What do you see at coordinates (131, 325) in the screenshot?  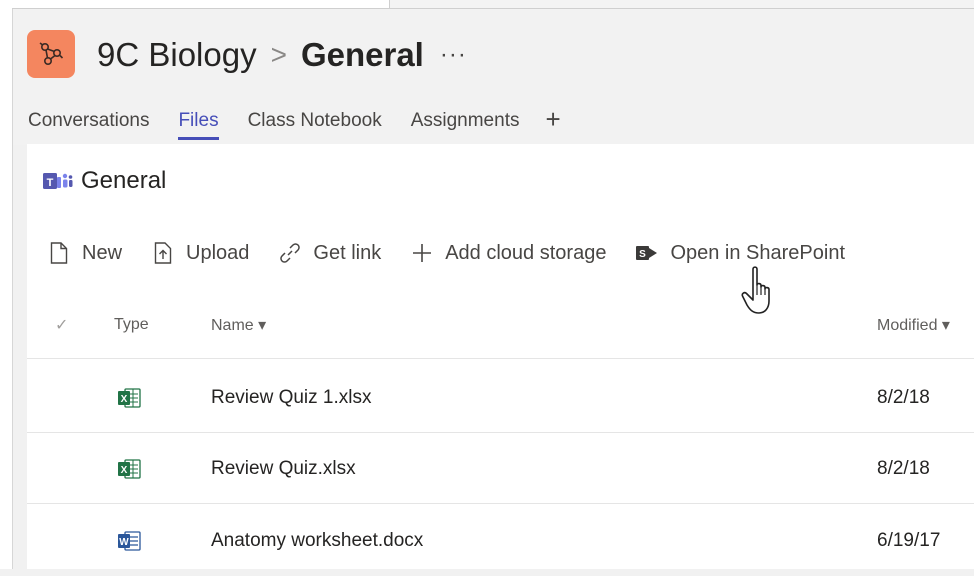 I see `column-type: Type` at bounding box center [131, 325].